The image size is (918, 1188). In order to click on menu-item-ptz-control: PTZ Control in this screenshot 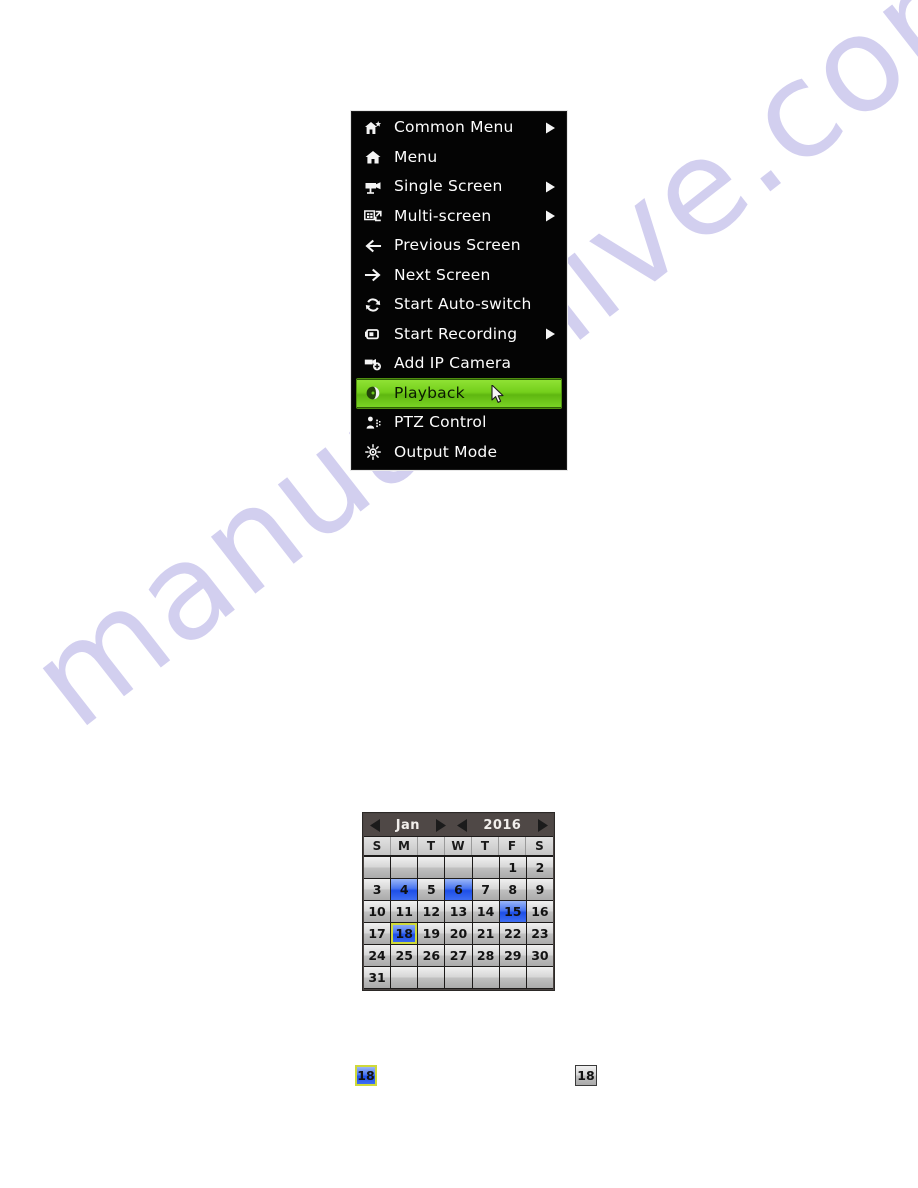, I will do `click(459, 423)`.